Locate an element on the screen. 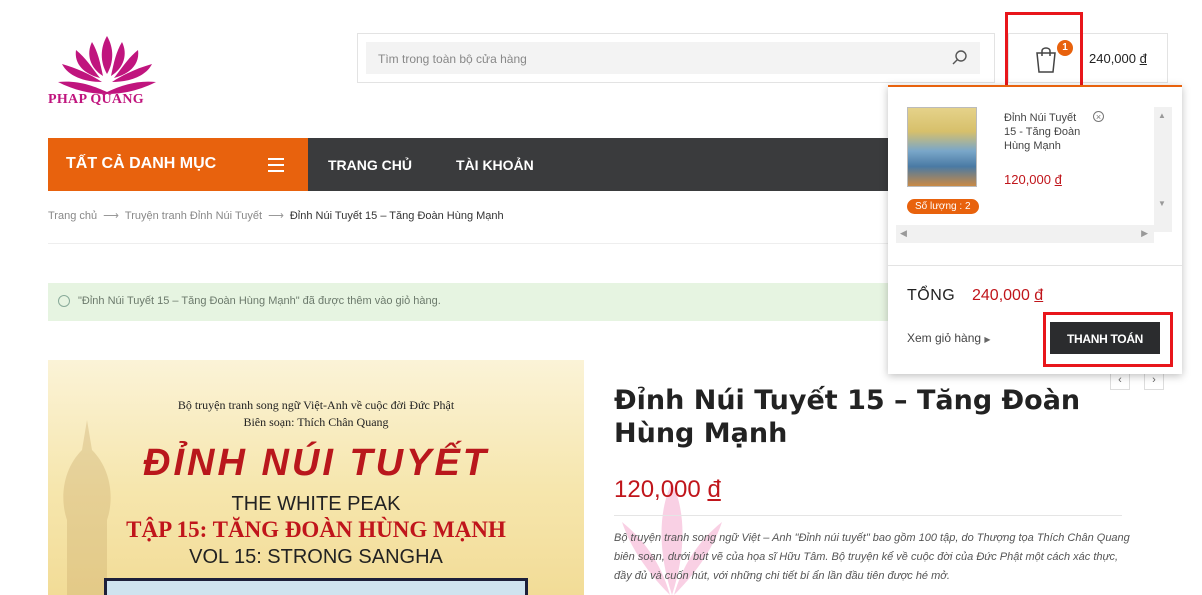 This screenshot has width=1202, height=595. mini-cart-total-value: 240,000 đ is located at coordinates (1007, 296).